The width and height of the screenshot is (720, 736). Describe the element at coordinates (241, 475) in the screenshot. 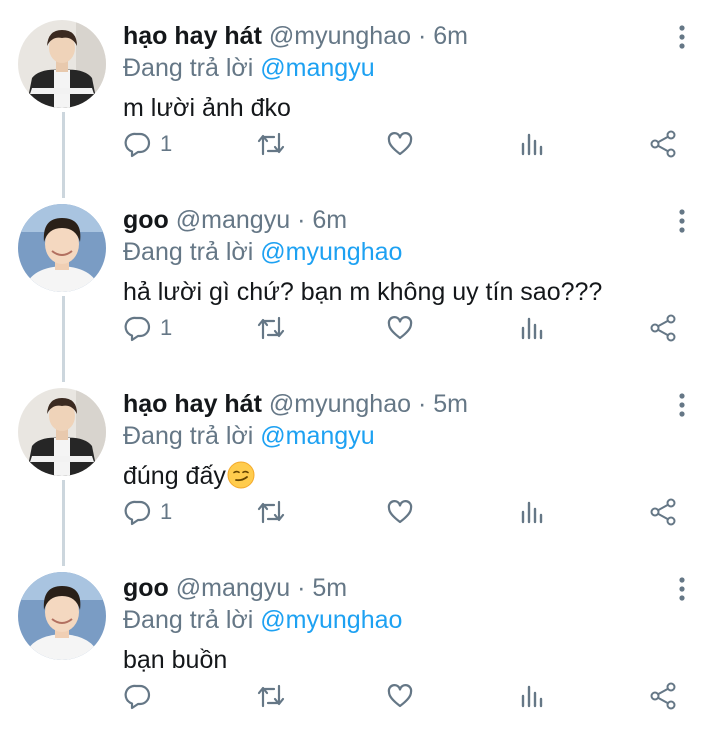

I see `smirking-face-emoji` at that location.